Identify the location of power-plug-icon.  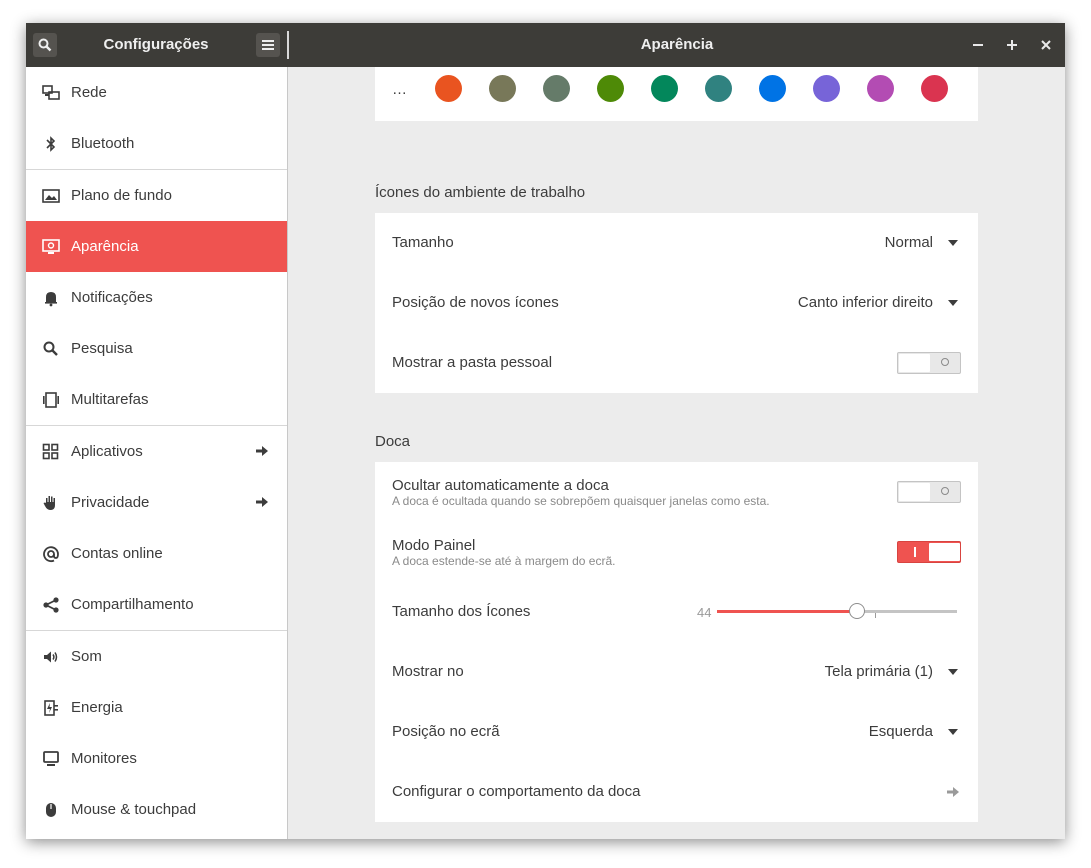
(51, 708).